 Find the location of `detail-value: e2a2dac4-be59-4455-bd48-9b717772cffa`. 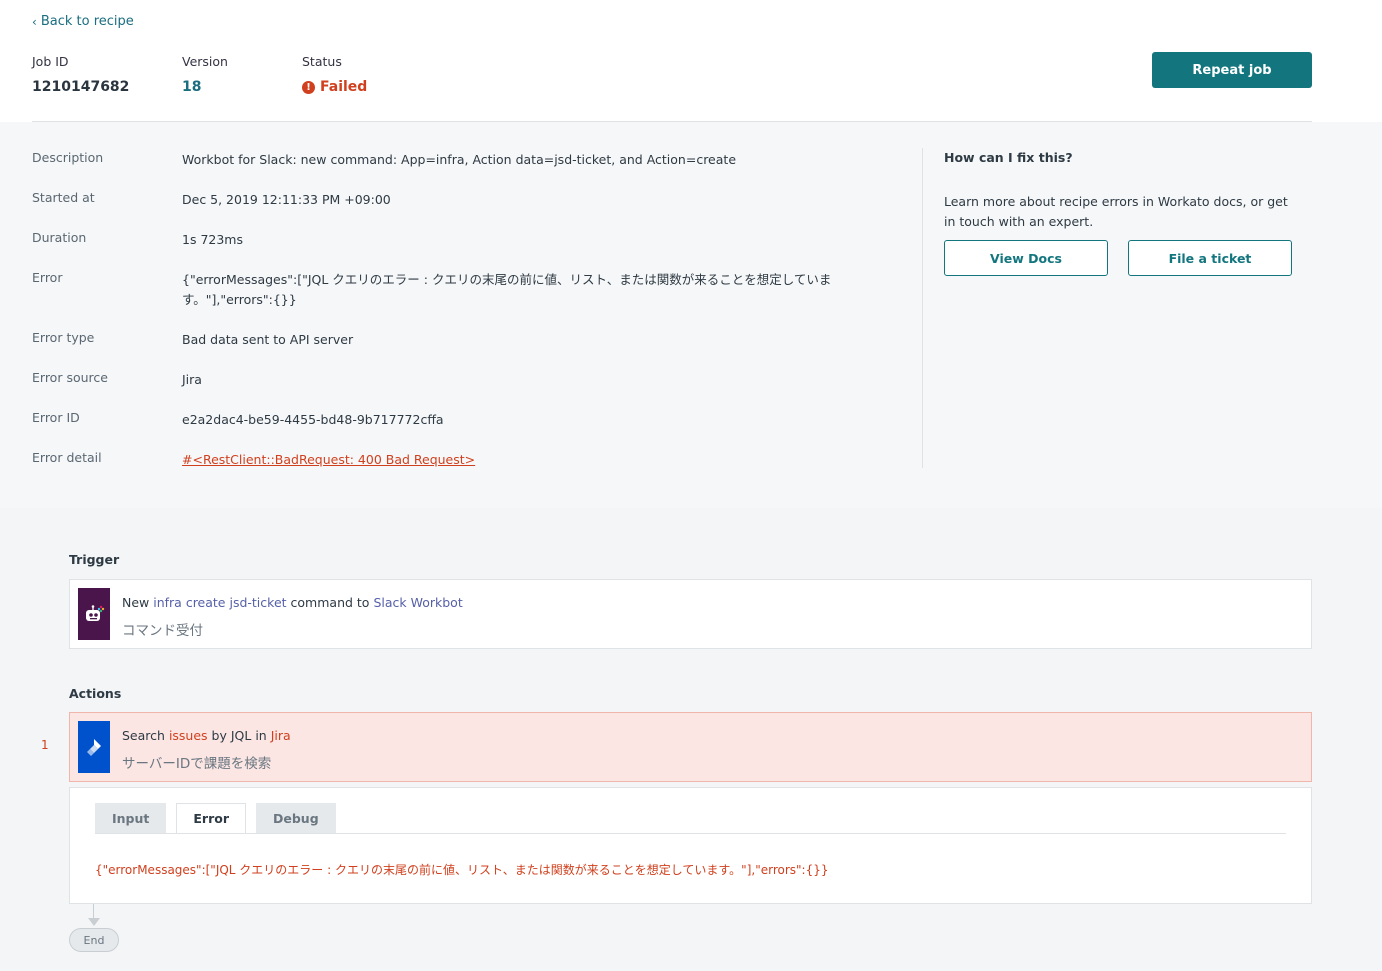

detail-value: e2a2dac4-be59-4455-bd48-9b717772cffa is located at coordinates (313, 419).